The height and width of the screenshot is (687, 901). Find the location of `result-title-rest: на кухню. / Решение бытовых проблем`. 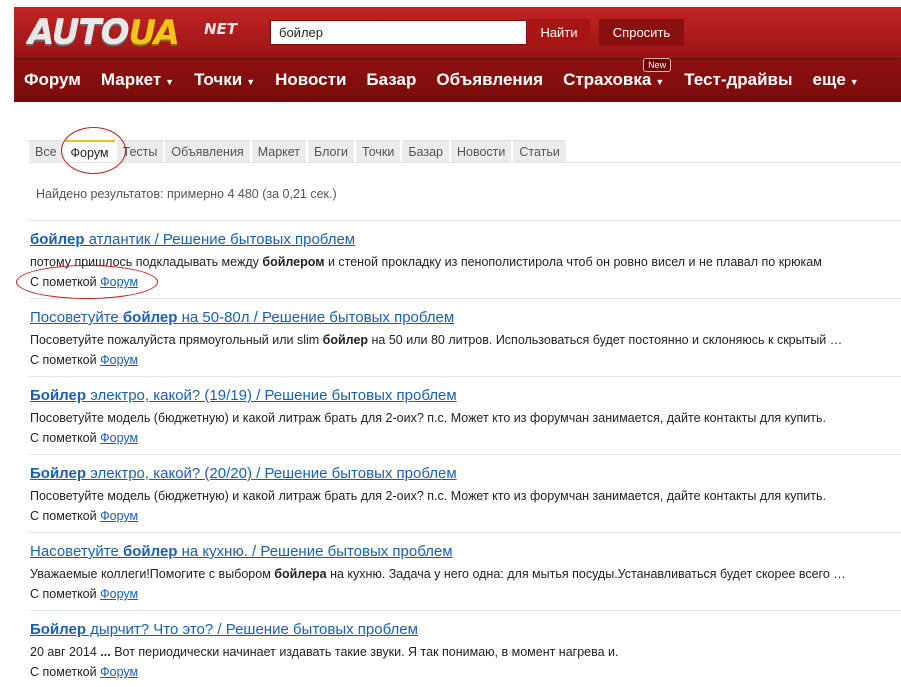

result-title-rest: на кухню. / Решение бытовых проблем is located at coordinates (315, 551).